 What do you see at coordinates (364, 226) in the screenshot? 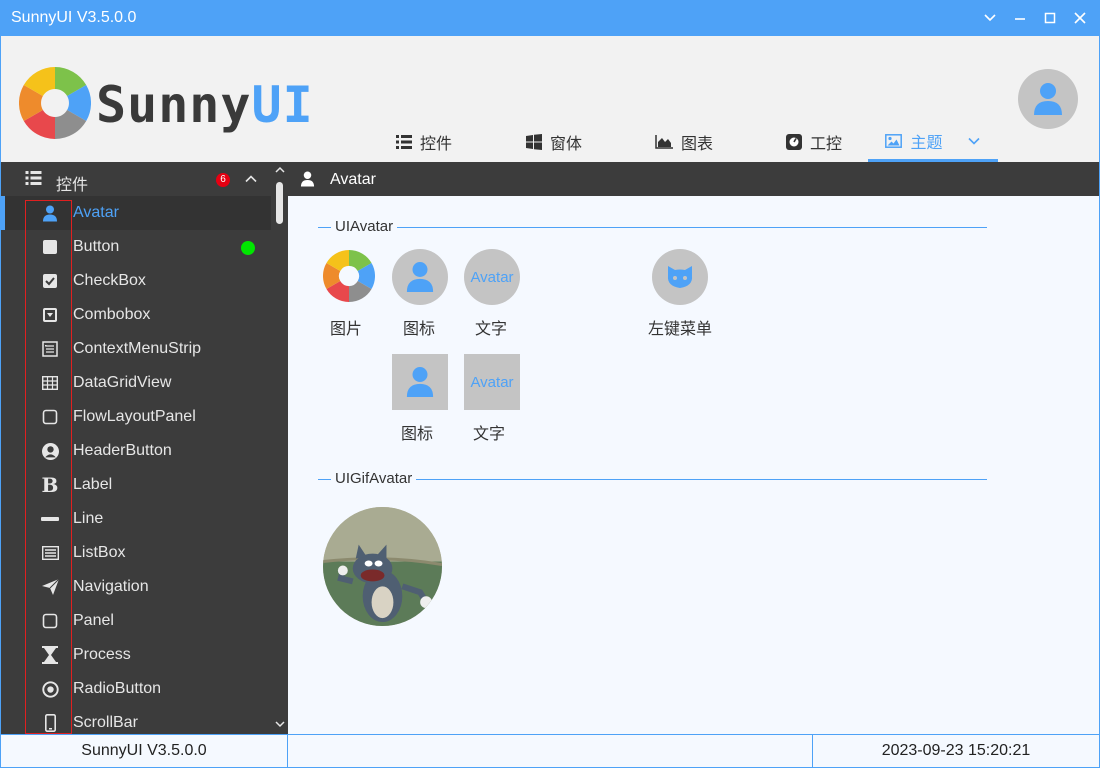
I see `group-title-uiavatar: UIAvatar` at bounding box center [364, 226].